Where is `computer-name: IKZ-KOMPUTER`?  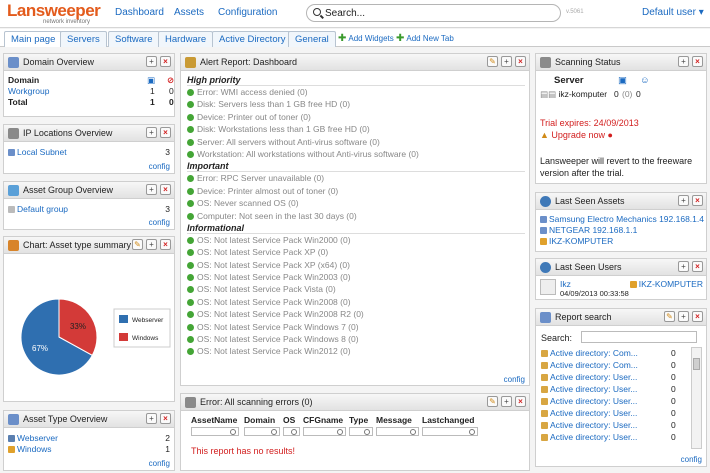 computer-name: IKZ-KOMPUTER is located at coordinates (671, 284).